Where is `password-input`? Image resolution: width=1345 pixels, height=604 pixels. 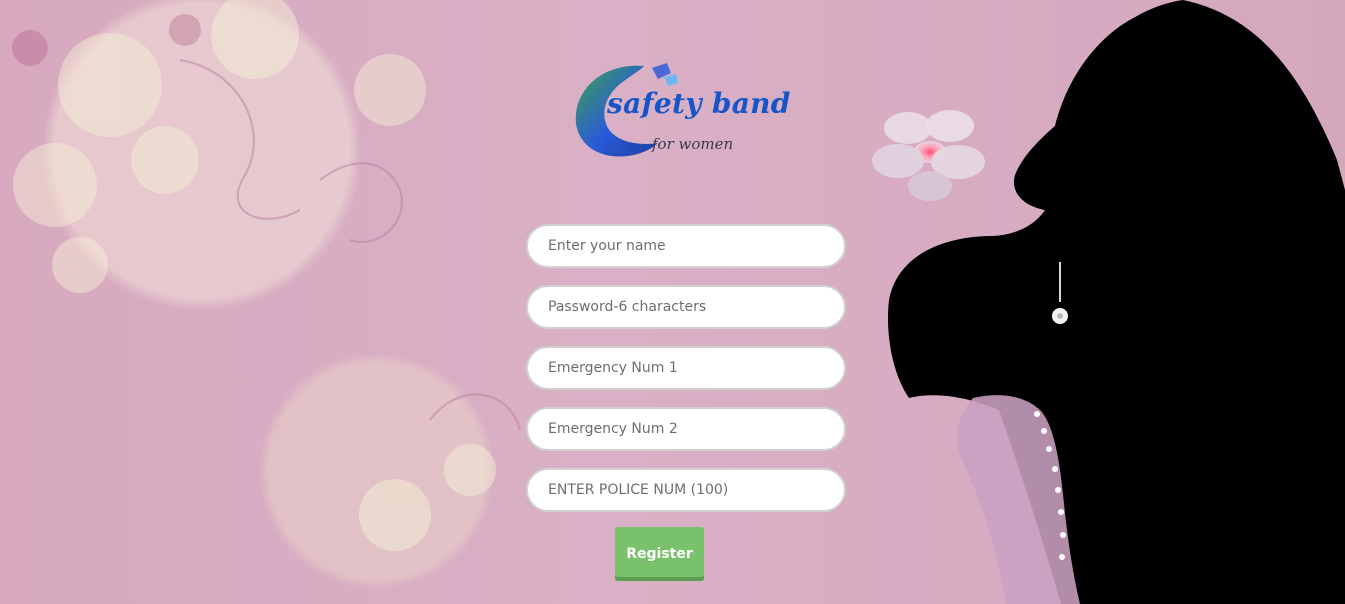 password-input is located at coordinates (686, 307).